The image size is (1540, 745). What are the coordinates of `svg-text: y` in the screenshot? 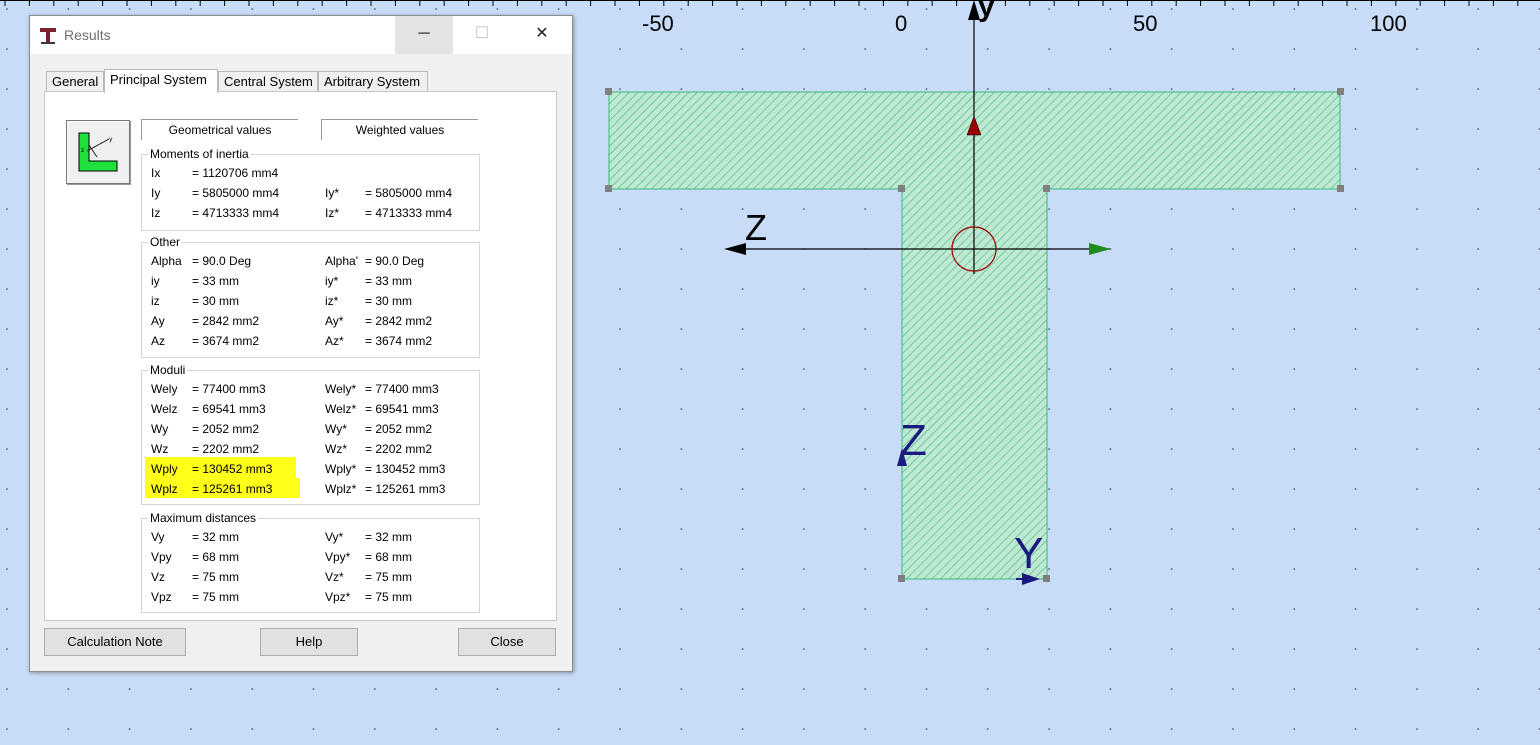 It's located at (111, 139).